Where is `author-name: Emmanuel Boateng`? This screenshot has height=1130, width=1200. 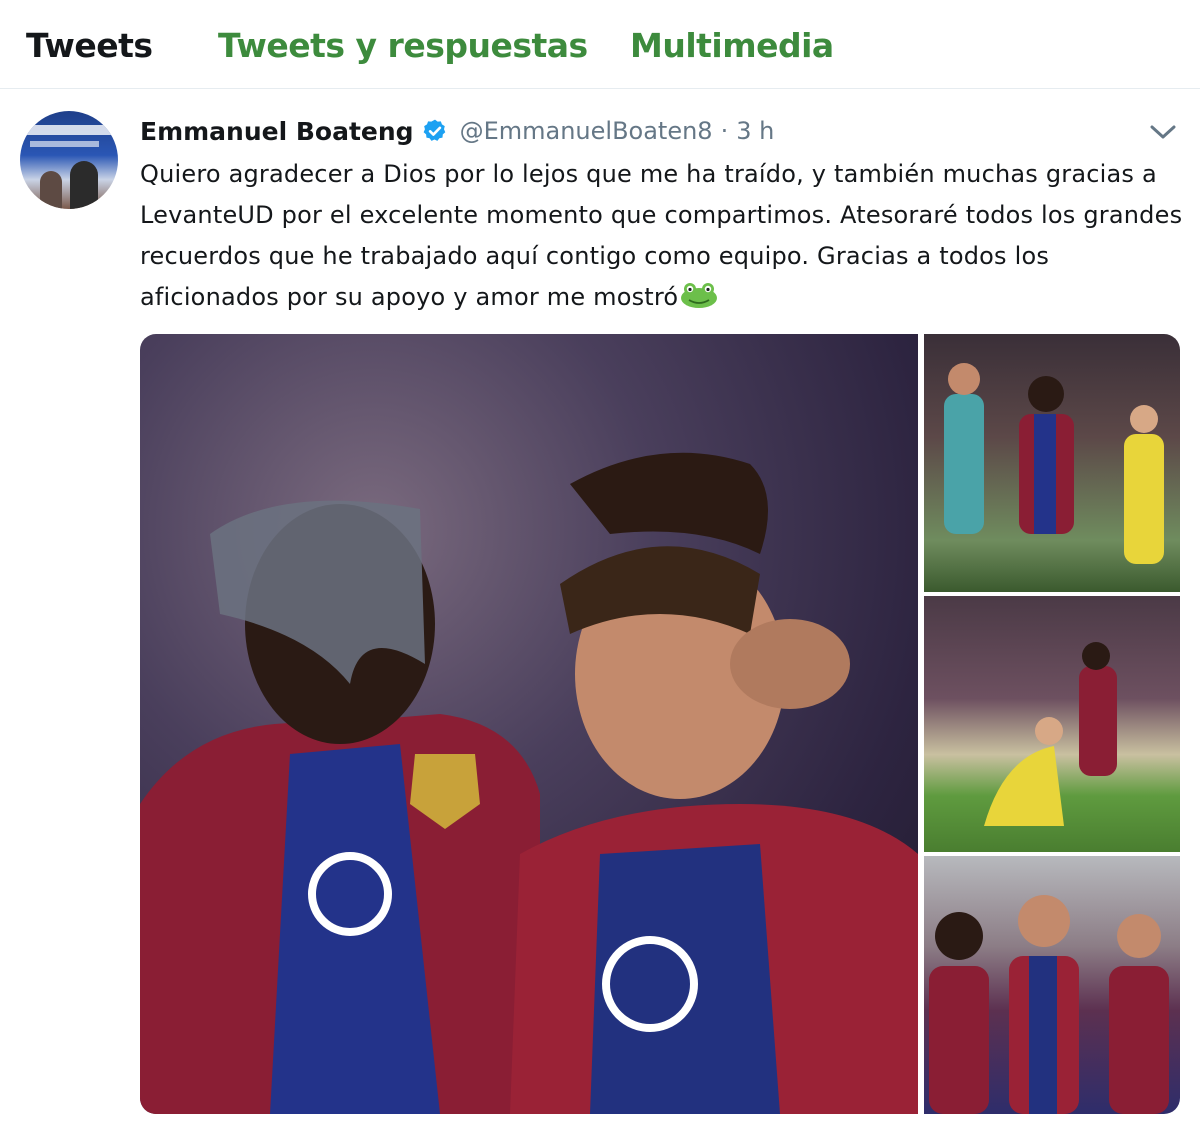
author-name: Emmanuel Boateng is located at coordinates (277, 131).